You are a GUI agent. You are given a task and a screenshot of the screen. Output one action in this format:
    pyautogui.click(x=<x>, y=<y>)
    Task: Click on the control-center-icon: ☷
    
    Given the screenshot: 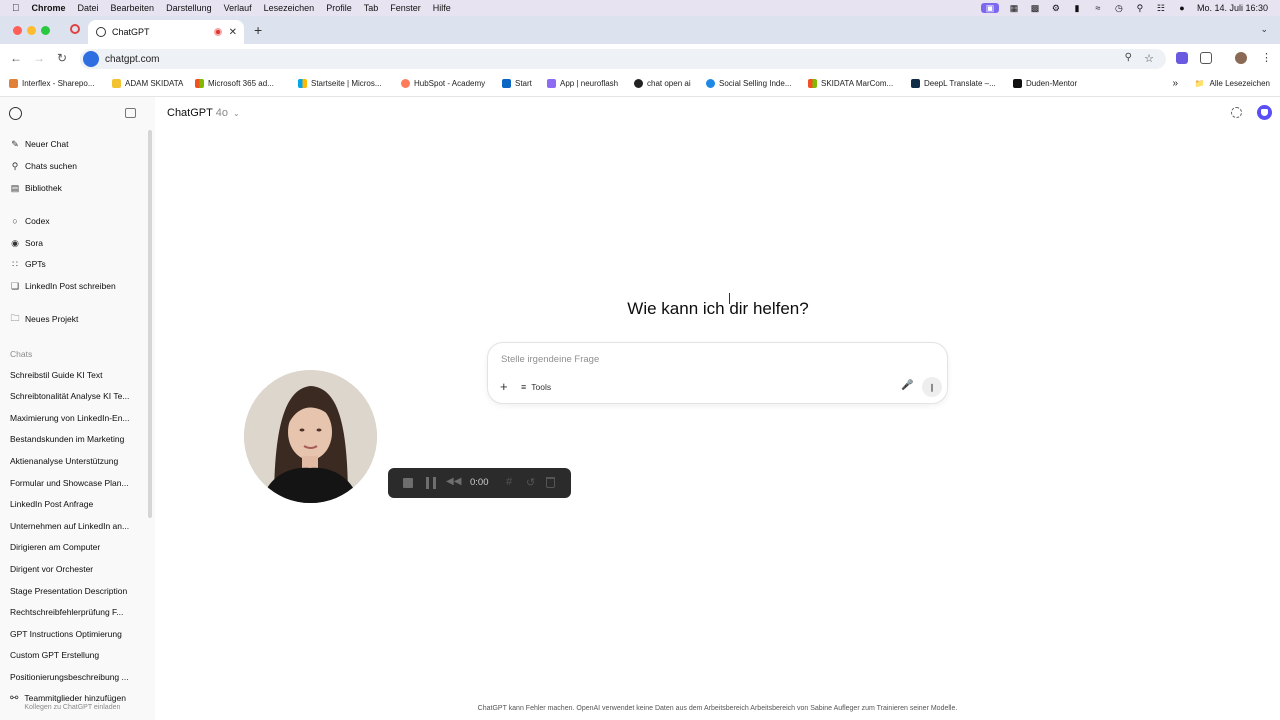 What is the action you would take?
    pyautogui.click(x=1161, y=8)
    